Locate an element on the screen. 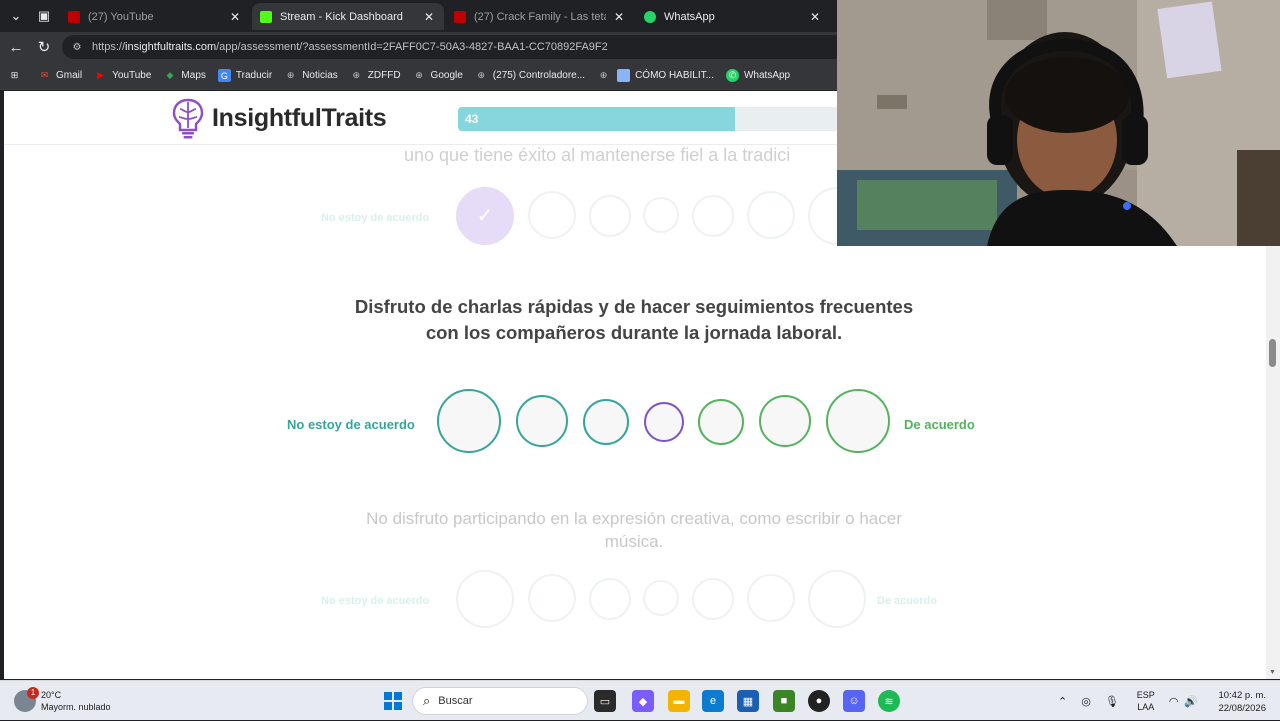  youtube-icon: ▶ is located at coordinates (101, 75).